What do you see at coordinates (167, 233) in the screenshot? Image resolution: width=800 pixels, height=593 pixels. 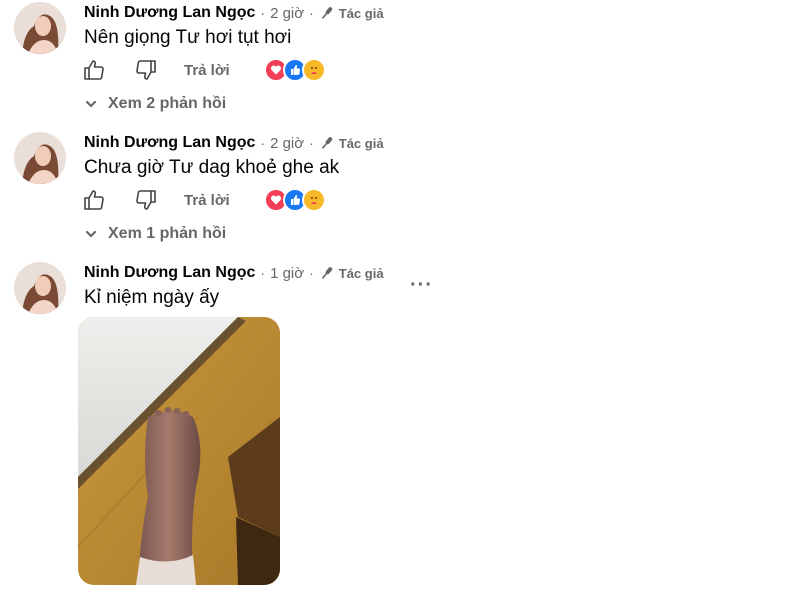 I see `view-replies-label: Xem 1 phản hồi` at bounding box center [167, 233].